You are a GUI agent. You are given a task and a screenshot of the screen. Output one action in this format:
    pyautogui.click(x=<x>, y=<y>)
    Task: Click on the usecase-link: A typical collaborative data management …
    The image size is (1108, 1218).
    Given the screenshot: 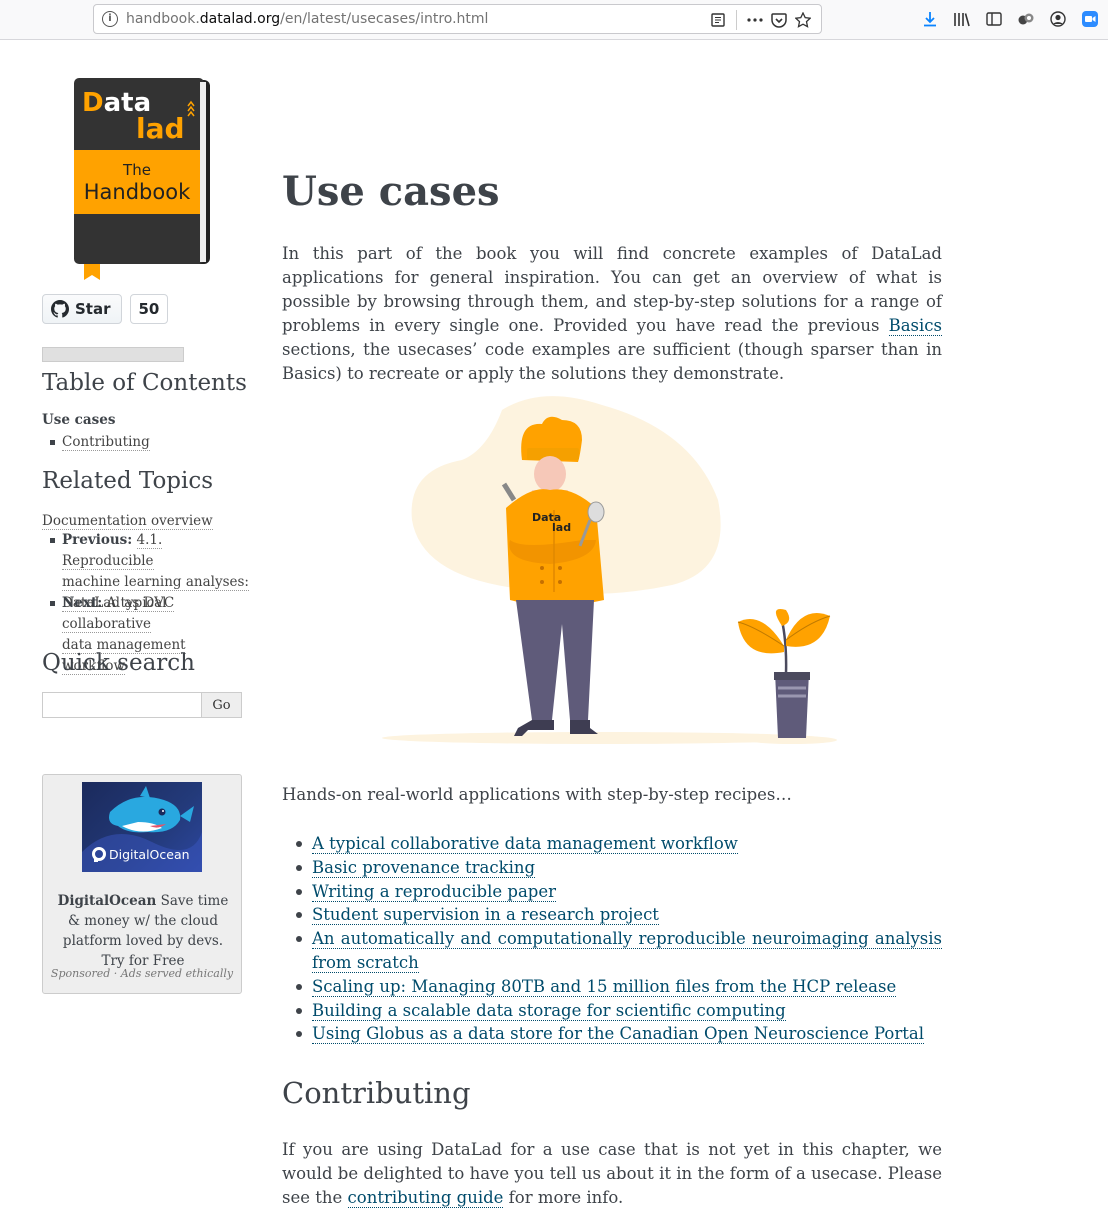 What is the action you would take?
    pyautogui.click(x=525, y=844)
    